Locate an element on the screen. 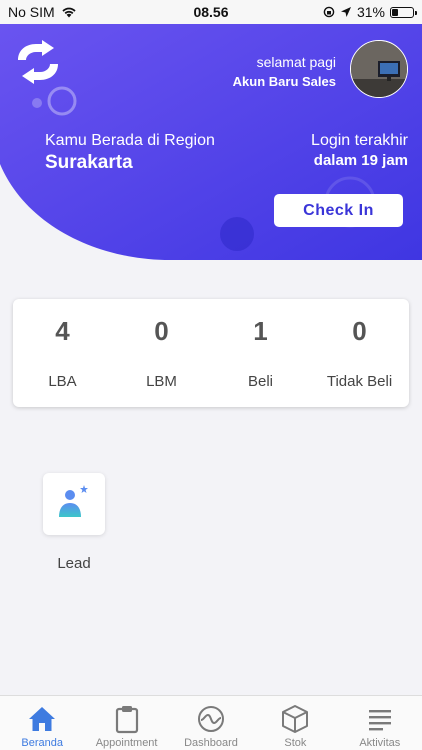  greeting-text: selamat pagi is located at coordinates (296, 62).